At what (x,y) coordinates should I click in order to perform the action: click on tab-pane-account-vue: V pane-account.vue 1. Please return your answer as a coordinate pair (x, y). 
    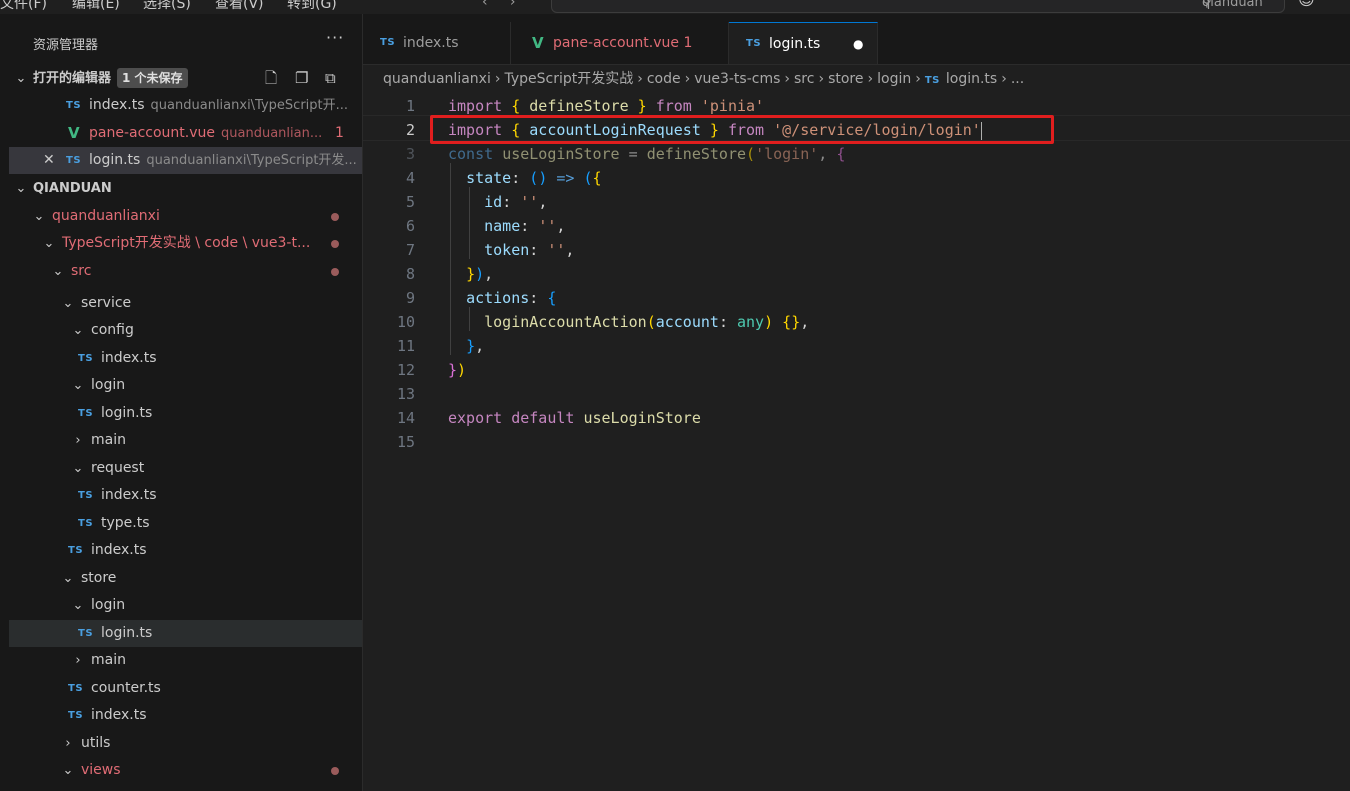
    Looking at the image, I should click on (620, 43).